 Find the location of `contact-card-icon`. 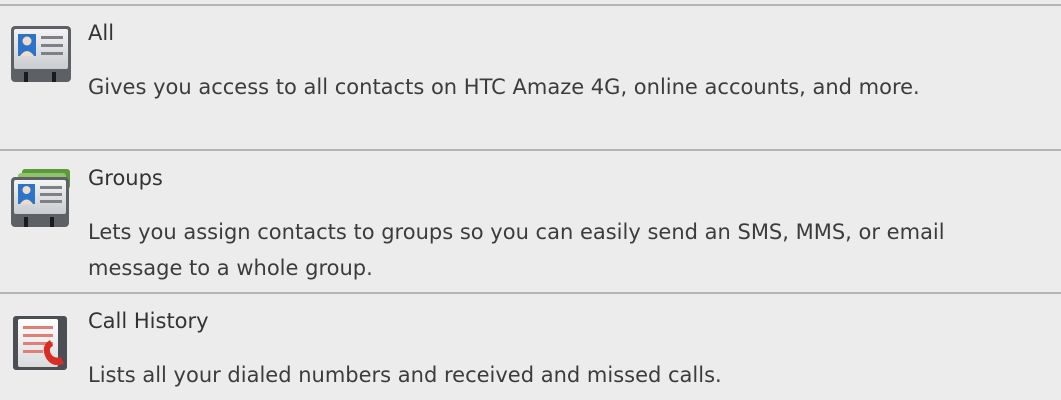

contact-card-icon is located at coordinates (41, 55).